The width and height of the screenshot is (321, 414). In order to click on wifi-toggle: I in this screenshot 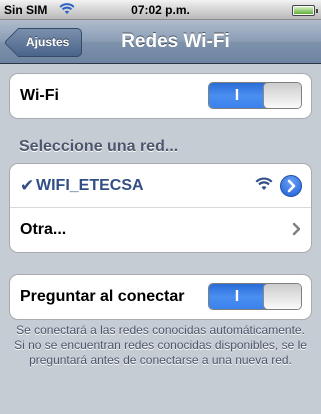, I will do `click(255, 95)`.